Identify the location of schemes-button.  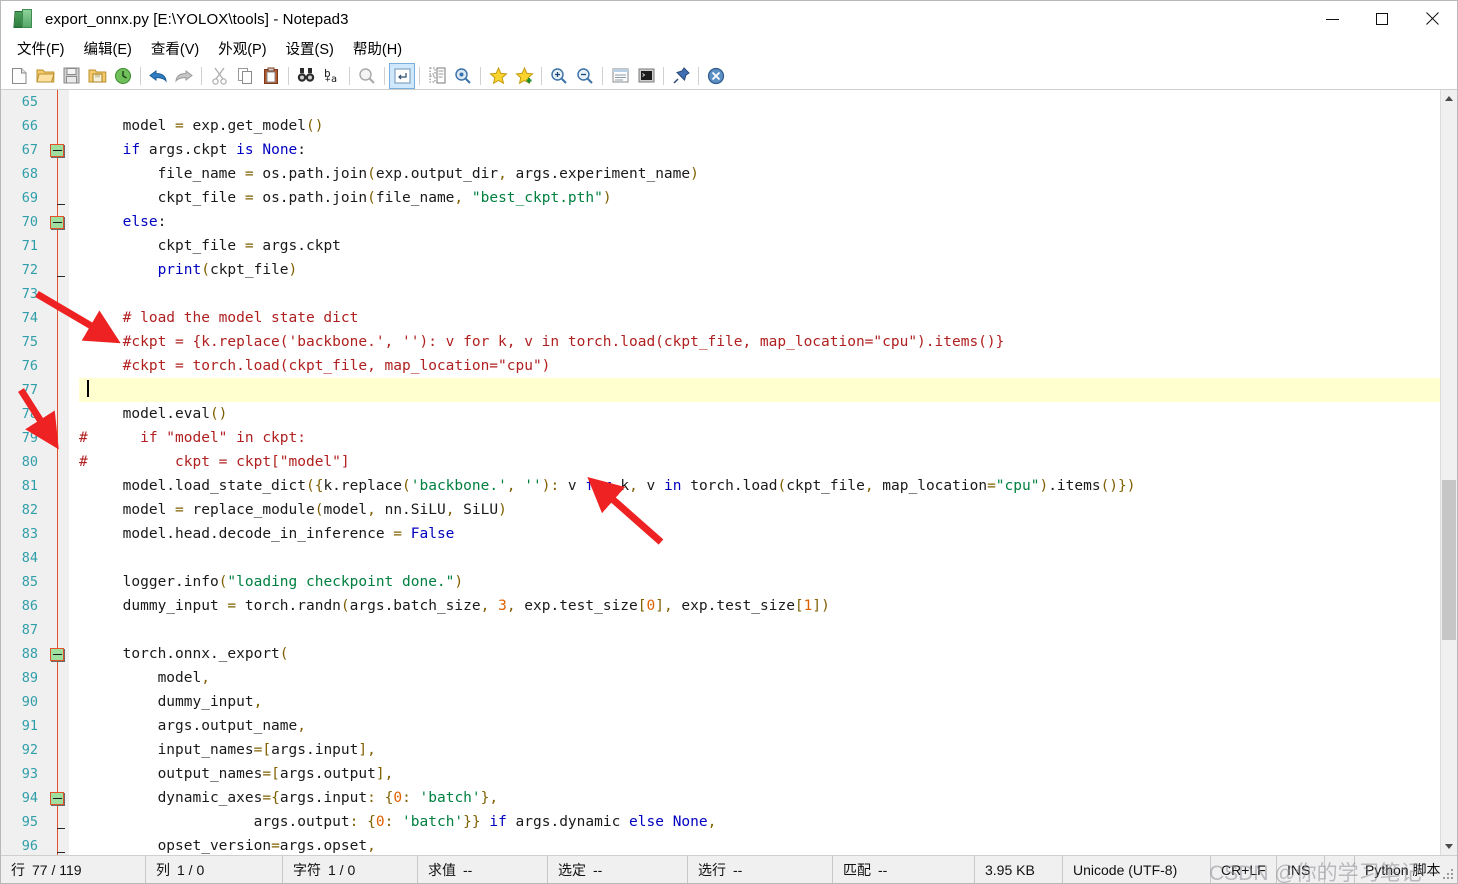
(620, 76).